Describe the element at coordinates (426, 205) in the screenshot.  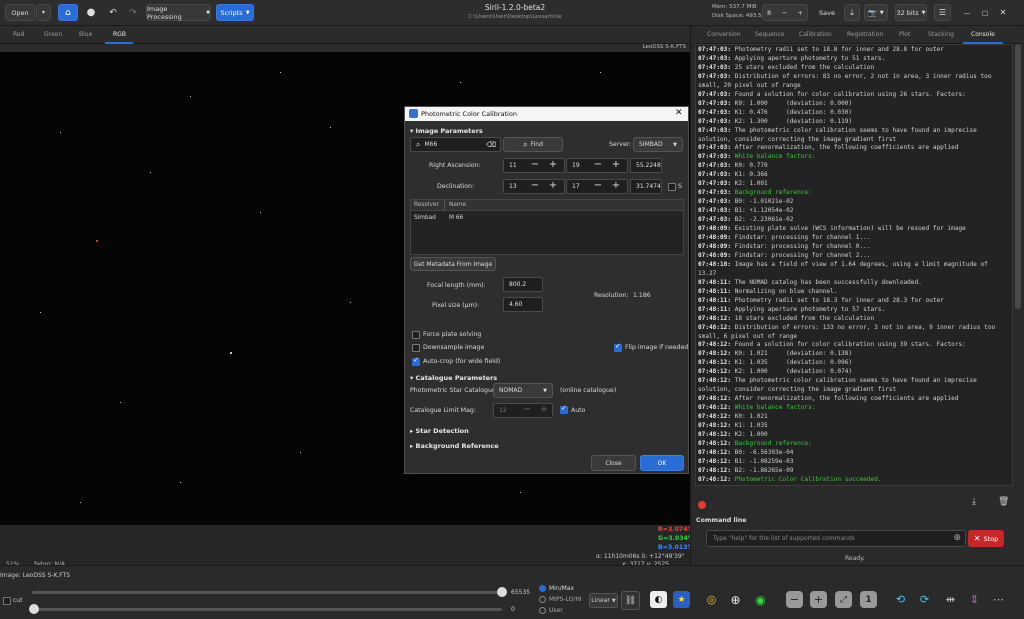
I see `resolver-column: Resolver` at that location.